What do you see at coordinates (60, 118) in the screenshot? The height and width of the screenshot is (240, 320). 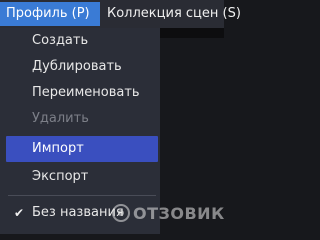 I see `menu-item-delete: Удалить` at bounding box center [60, 118].